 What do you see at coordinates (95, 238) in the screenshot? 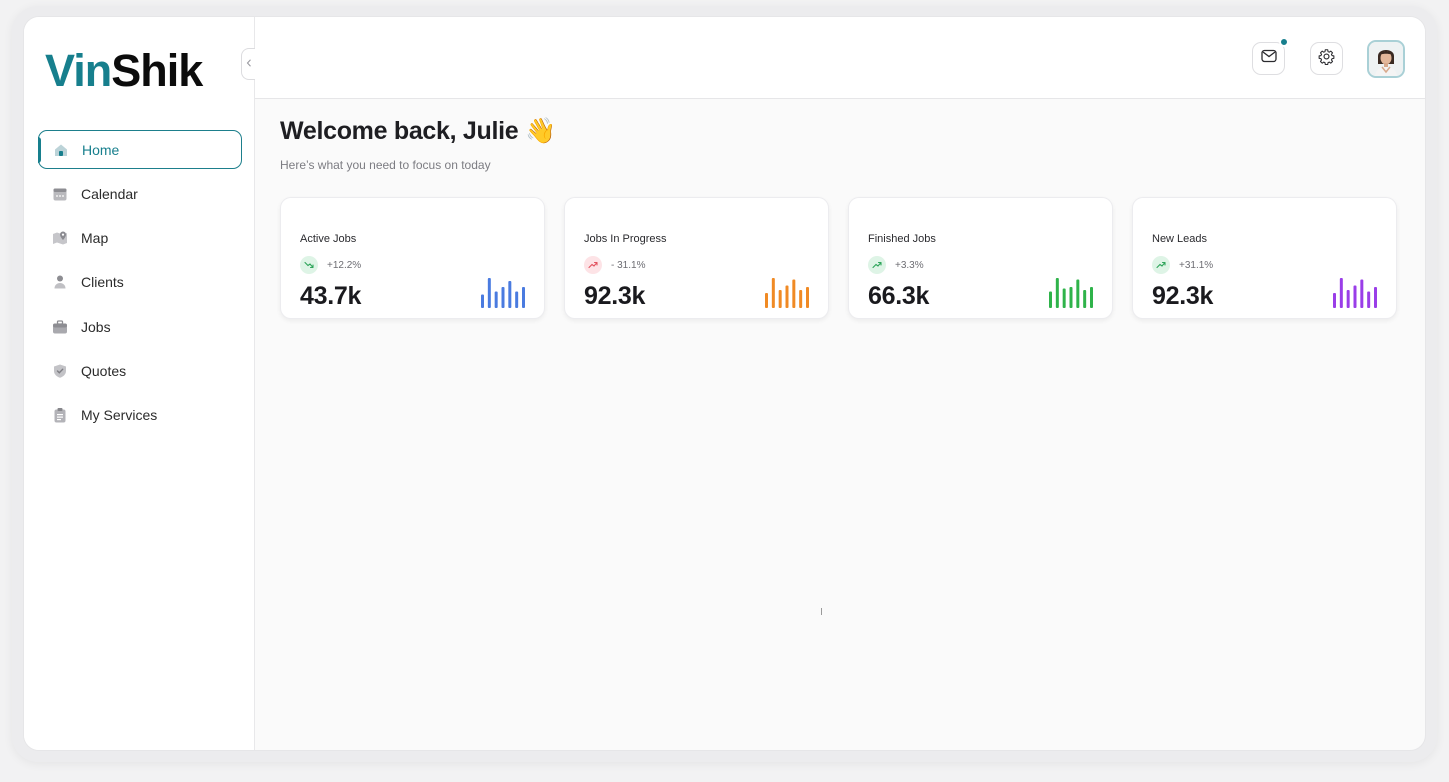
I see `sidebar-item-label: Map` at bounding box center [95, 238].